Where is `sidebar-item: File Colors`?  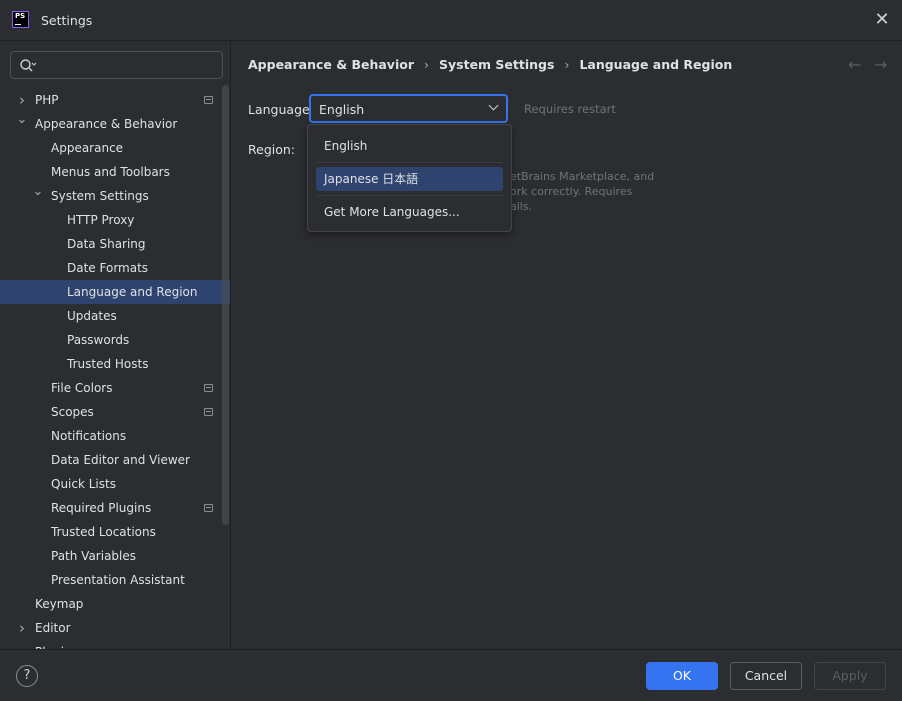 sidebar-item: File Colors is located at coordinates (115, 388).